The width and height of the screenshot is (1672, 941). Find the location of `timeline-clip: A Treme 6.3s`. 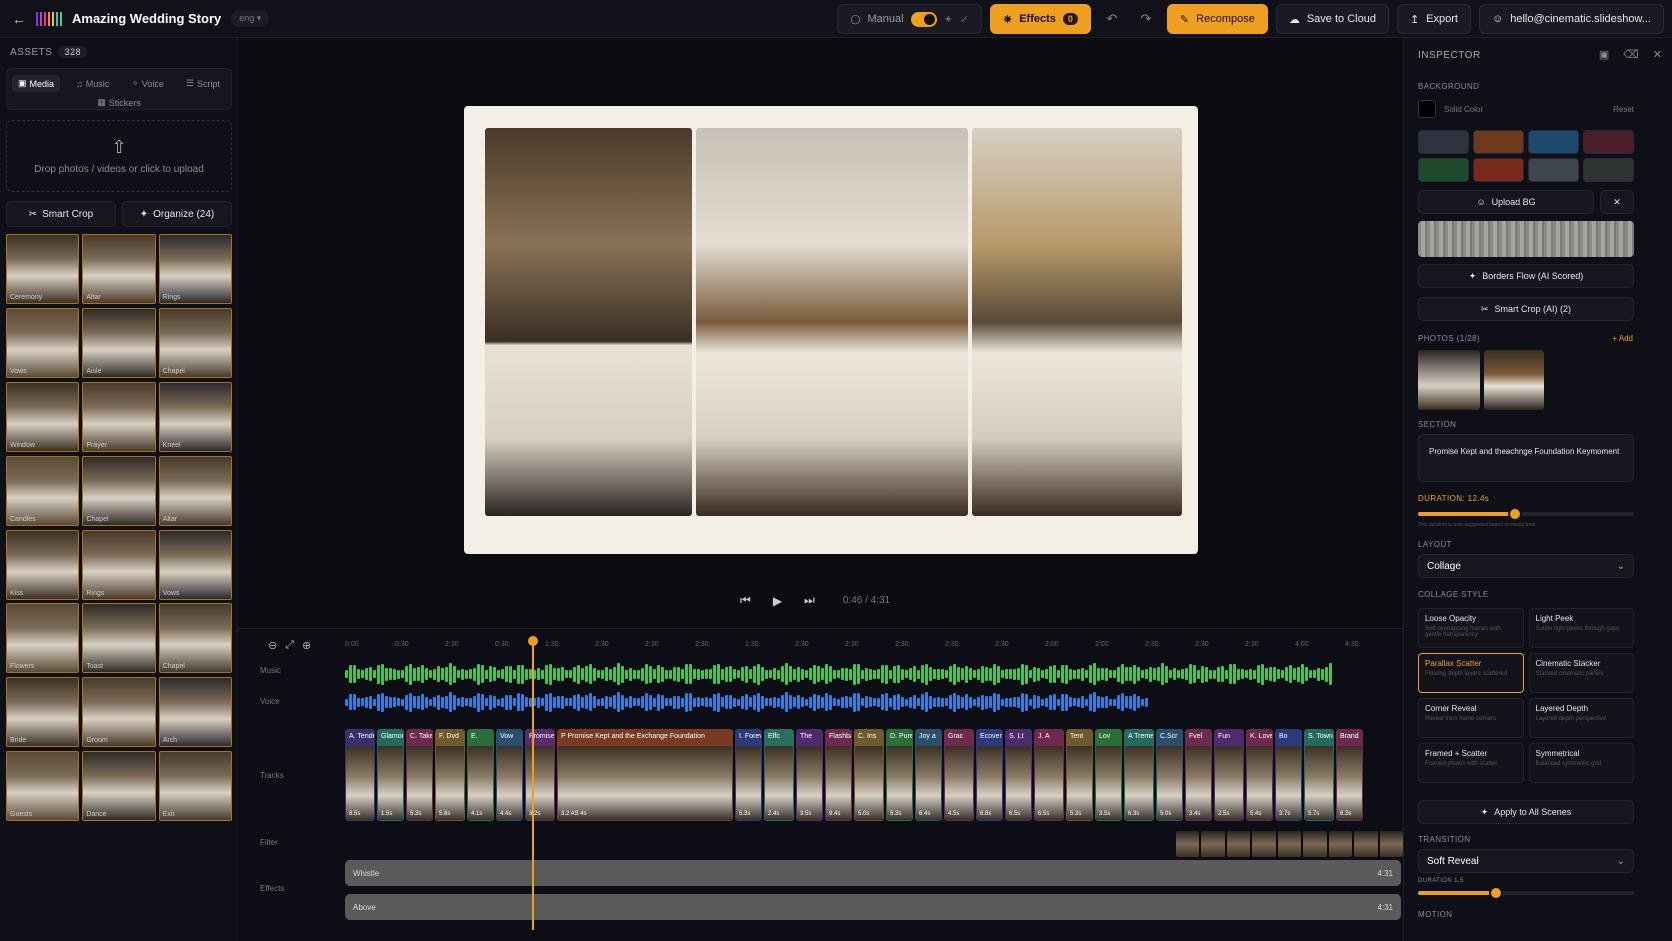

timeline-clip: A Treme 6.3s is located at coordinates (1139, 775).